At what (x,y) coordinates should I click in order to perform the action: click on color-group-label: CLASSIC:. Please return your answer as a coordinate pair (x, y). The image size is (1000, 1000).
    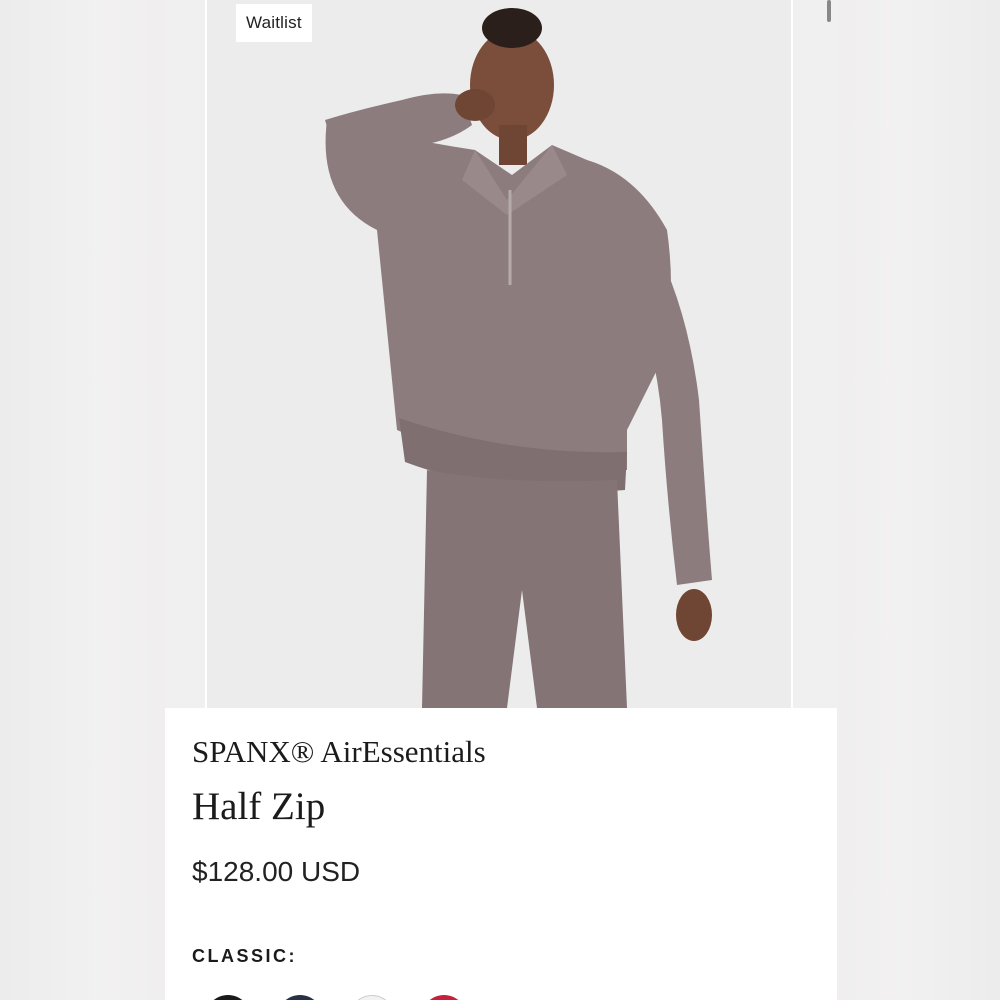
    Looking at the image, I should click on (244, 956).